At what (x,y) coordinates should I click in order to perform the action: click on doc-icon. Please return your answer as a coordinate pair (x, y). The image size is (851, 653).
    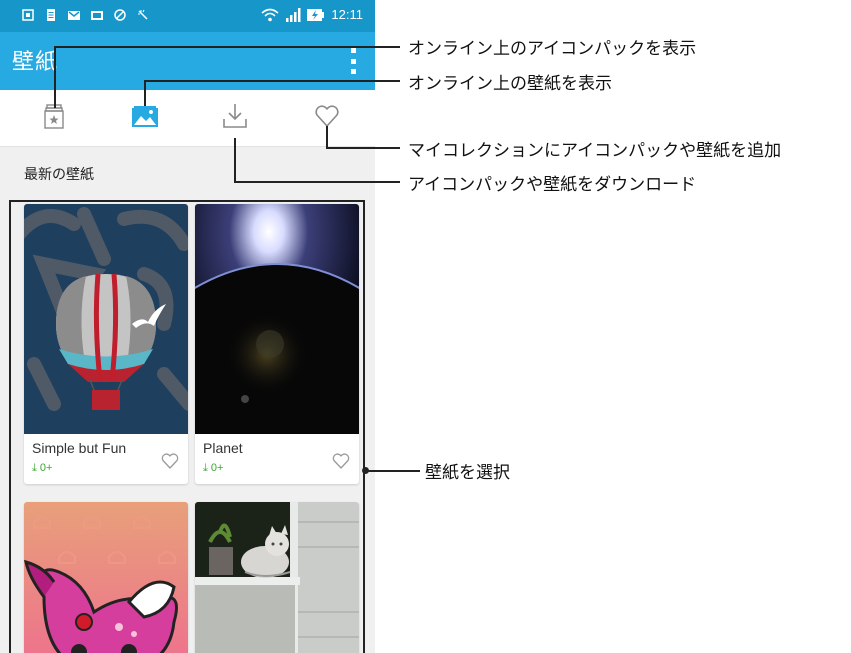
    Looking at the image, I should click on (51, 15).